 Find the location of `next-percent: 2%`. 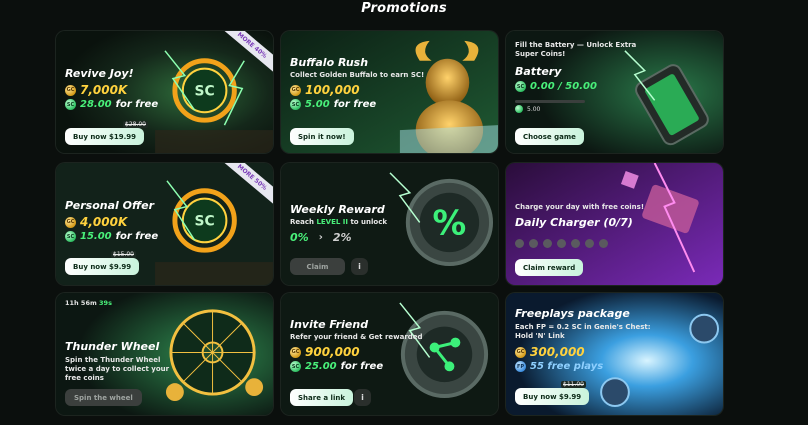

next-percent: 2% is located at coordinates (342, 237).